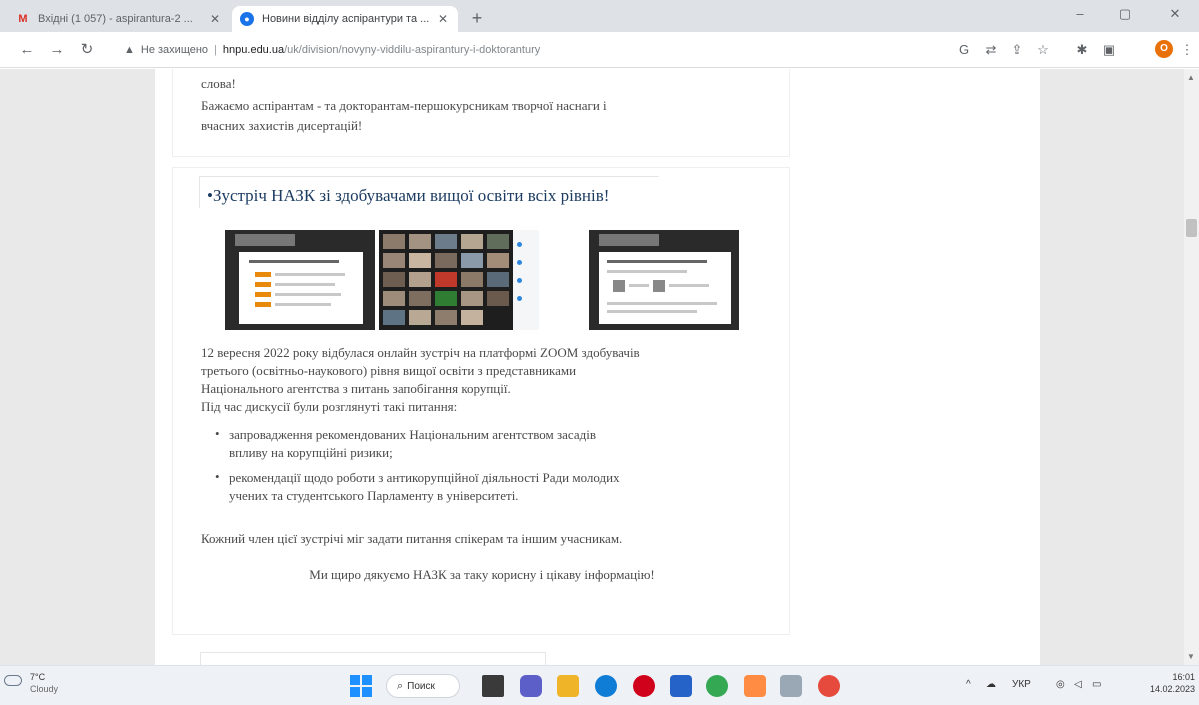  I want to click on weather-condition: Cloudy, so click(44, 689).